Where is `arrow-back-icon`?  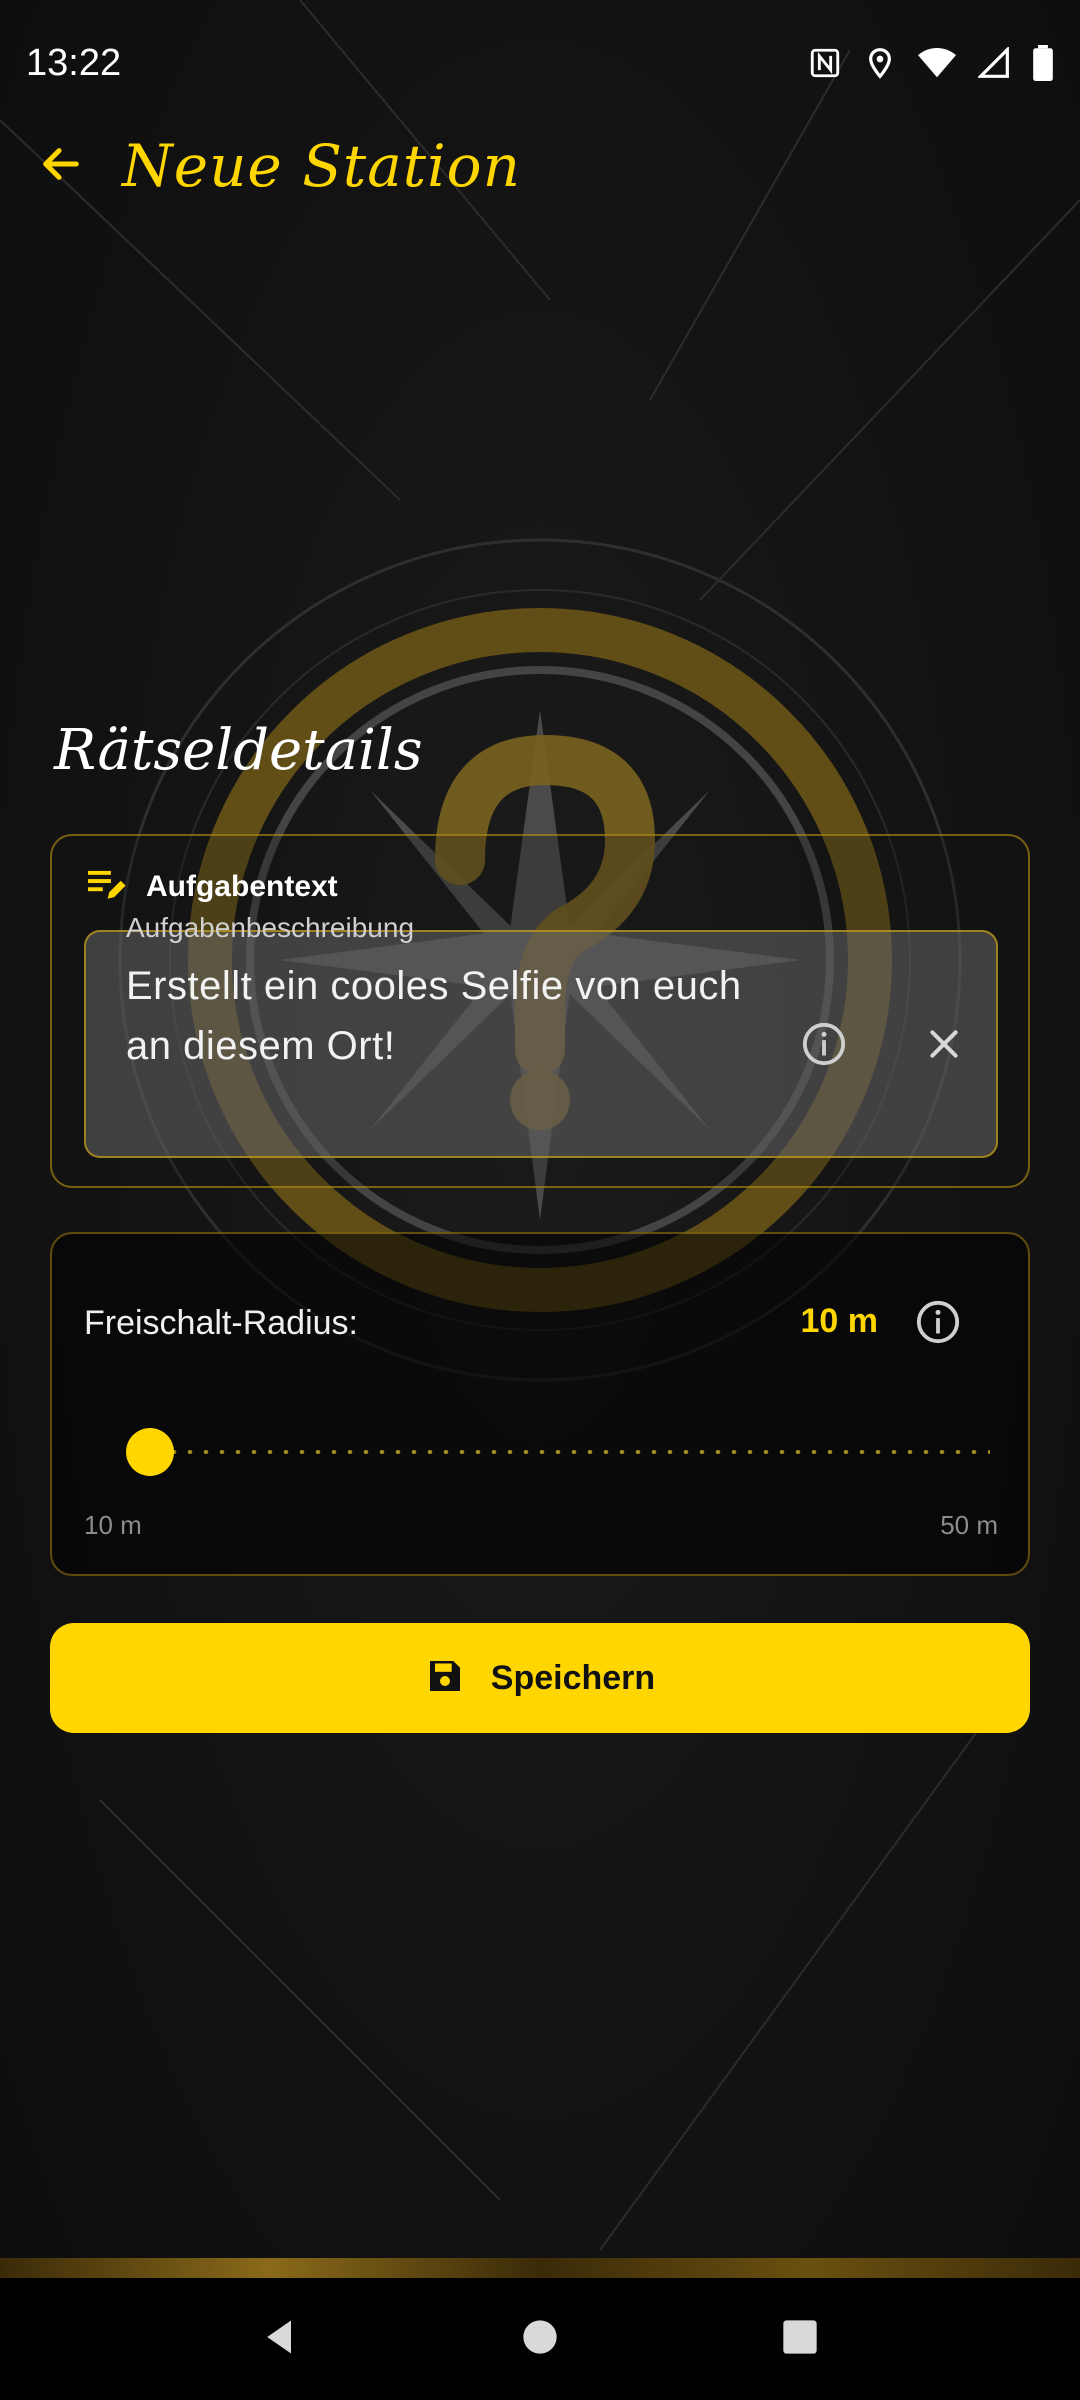 arrow-back-icon is located at coordinates (61, 166).